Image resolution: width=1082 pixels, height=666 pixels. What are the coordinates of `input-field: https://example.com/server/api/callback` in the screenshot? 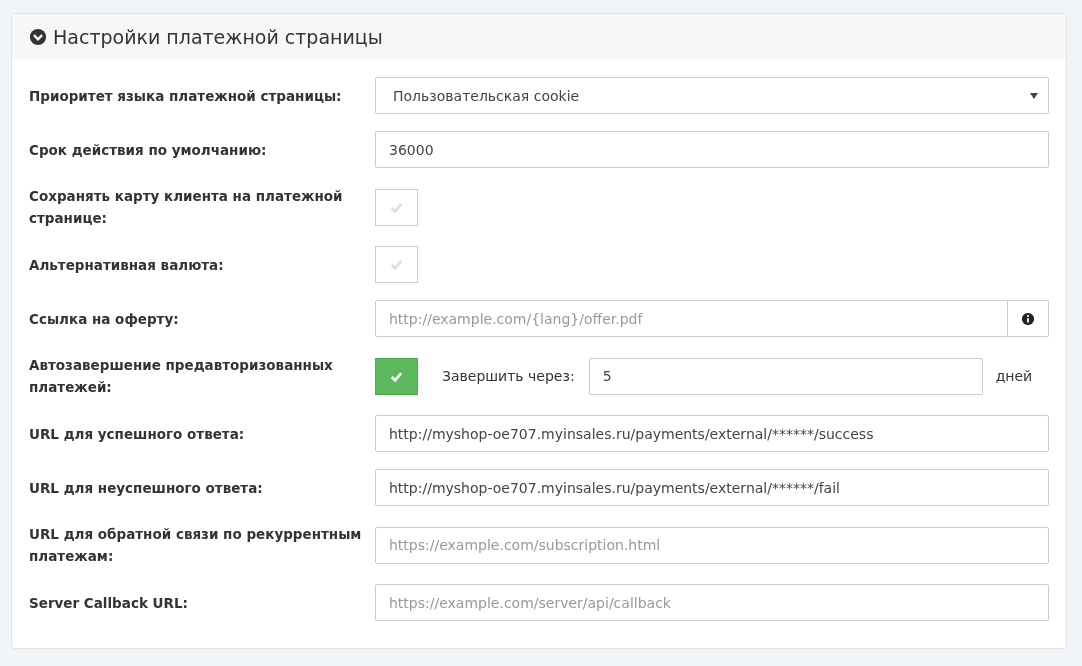 It's located at (712, 602).